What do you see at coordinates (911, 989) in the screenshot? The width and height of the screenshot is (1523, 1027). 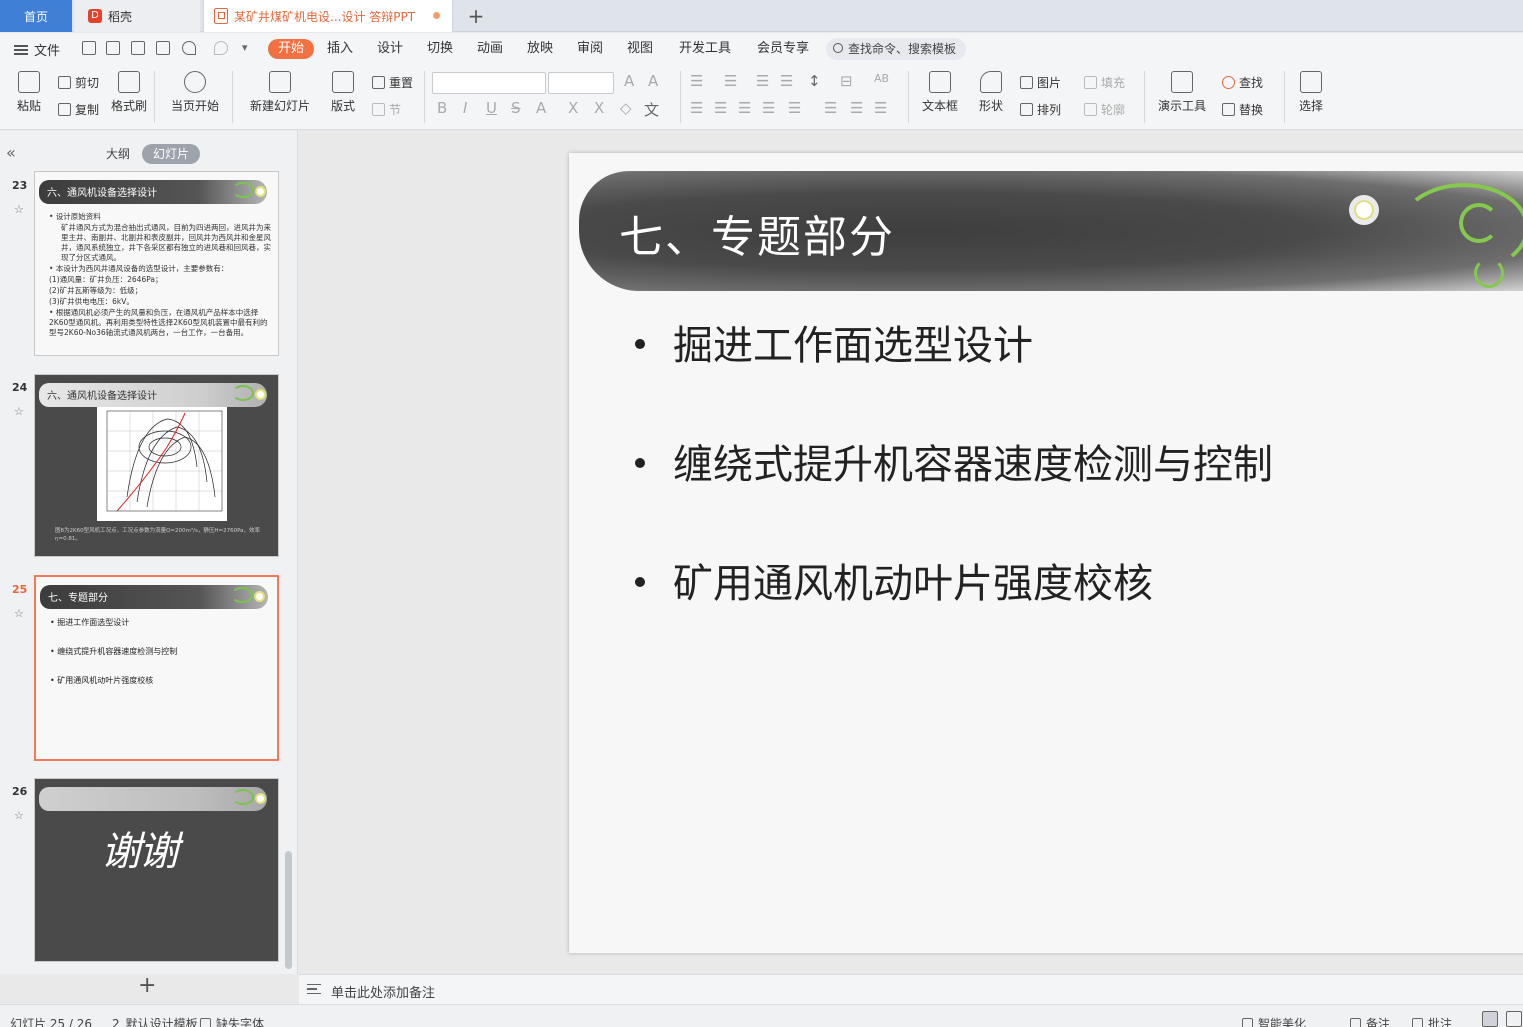 I see `notes-pane: 单击此处添加备注` at bounding box center [911, 989].